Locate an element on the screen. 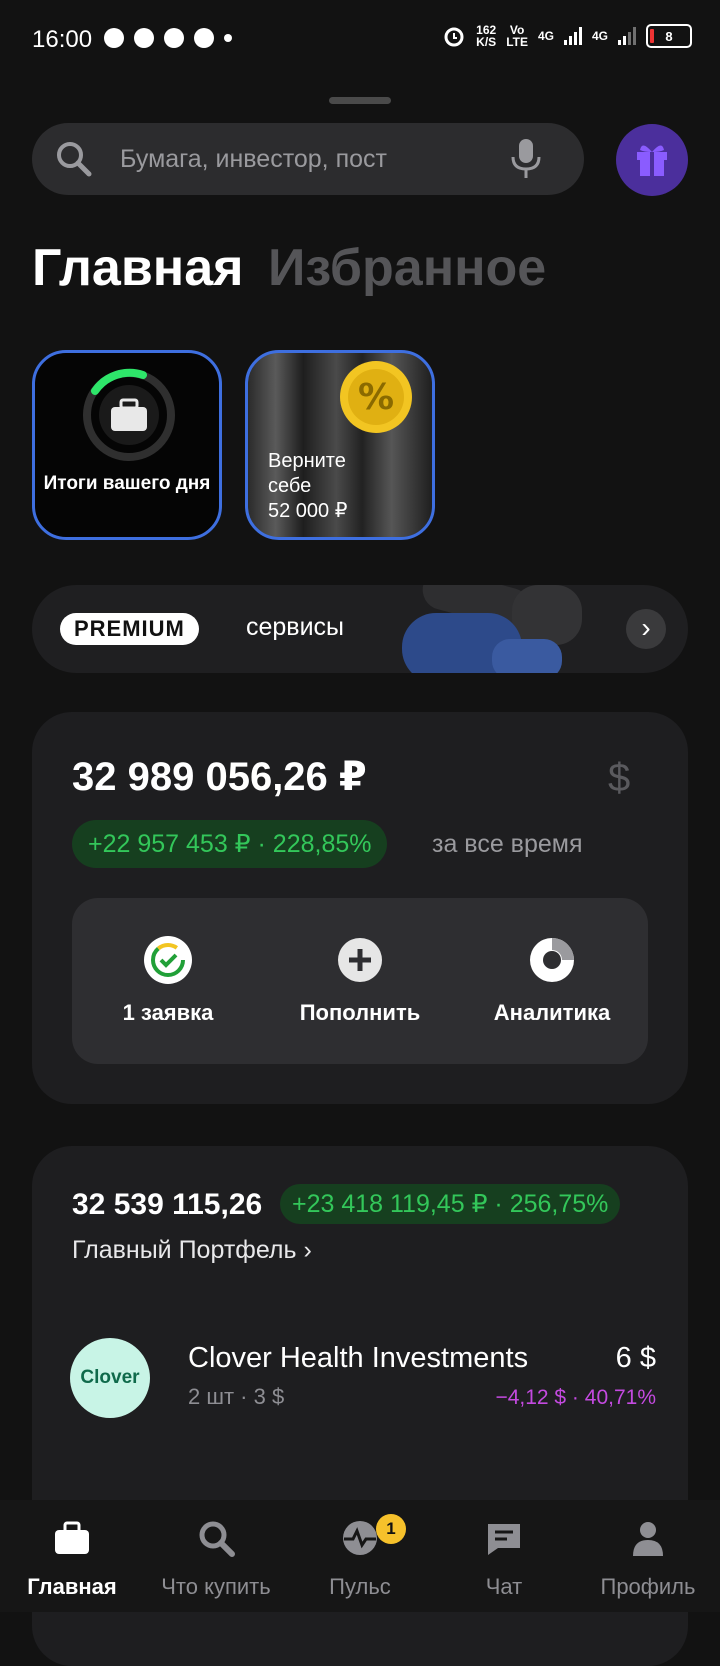  story-line: Верните is located at coordinates (307, 461).